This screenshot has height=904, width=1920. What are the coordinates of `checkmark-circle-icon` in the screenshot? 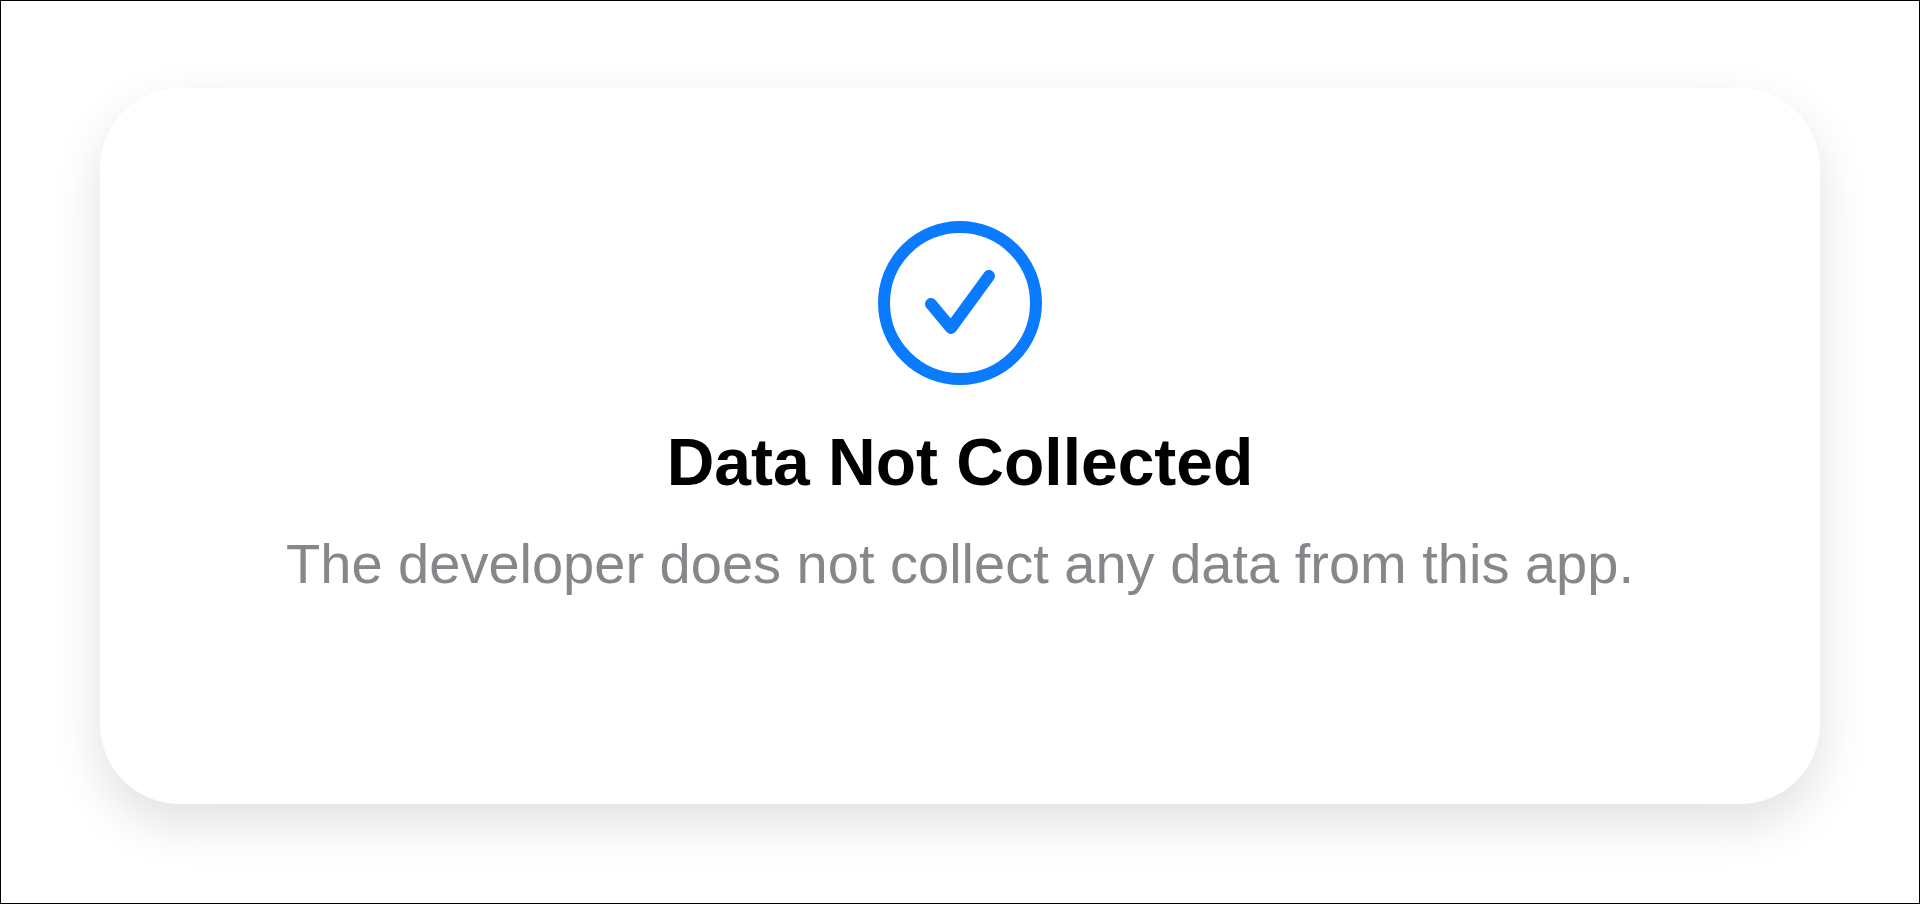 It's located at (960, 303).